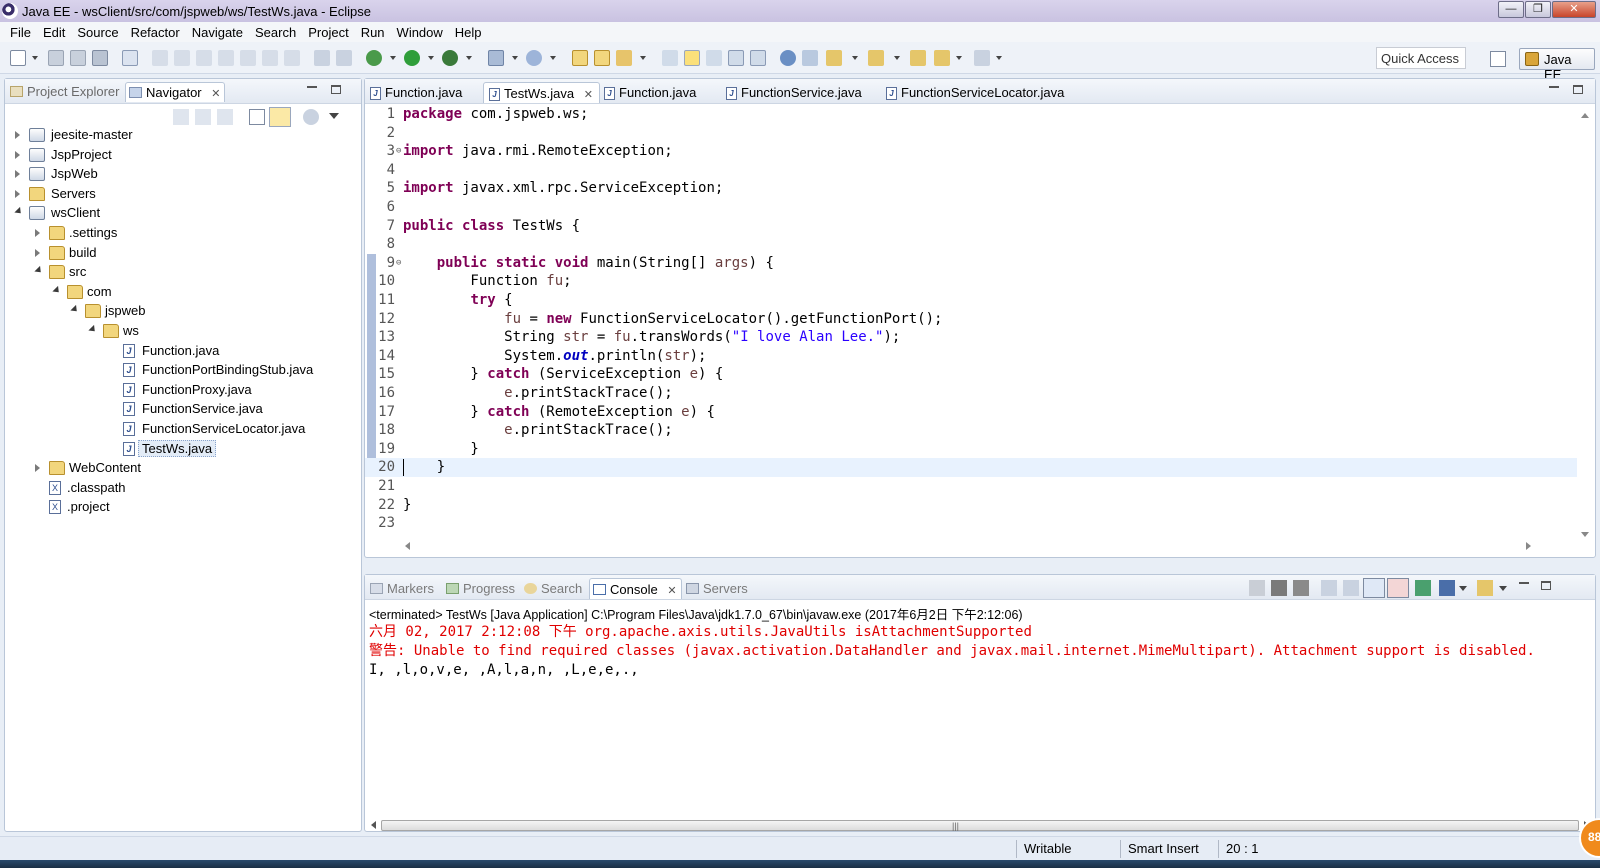 The width and height of the screenshot is (1600, 868). I want to click on code-line: 20 }, so click(971, 467).